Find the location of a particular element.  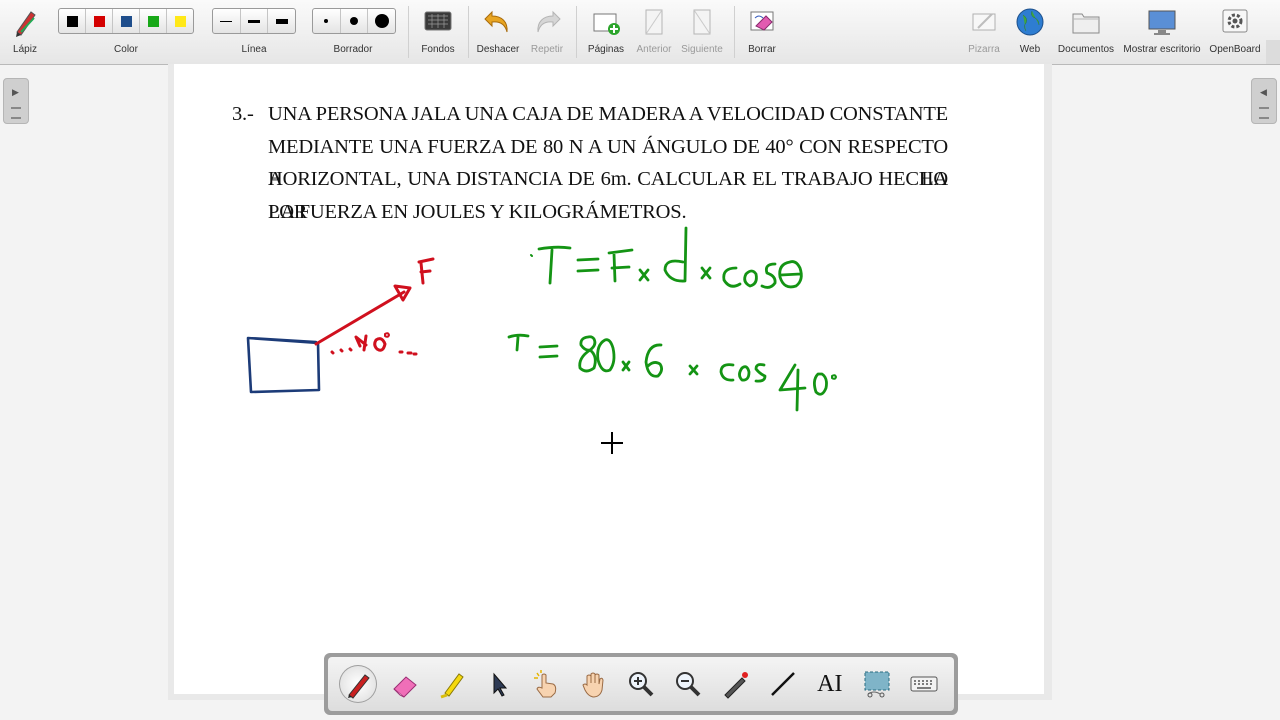

highlighter-tool-button is located at coordinates (452, 684).